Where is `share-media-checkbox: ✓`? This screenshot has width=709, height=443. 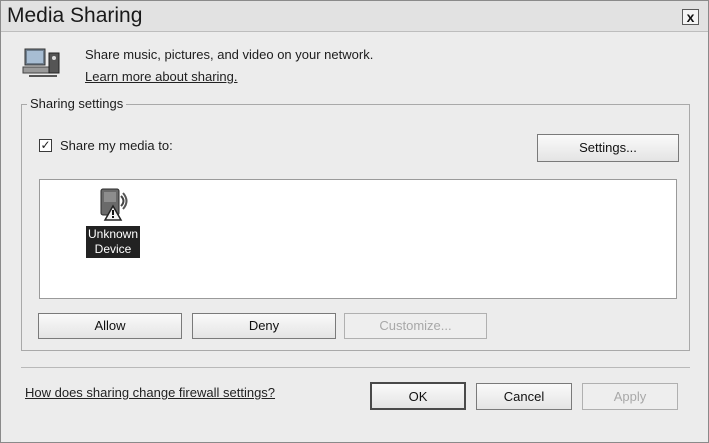
share-media-checkbox: ✓ is located at coordinates (45, 145).